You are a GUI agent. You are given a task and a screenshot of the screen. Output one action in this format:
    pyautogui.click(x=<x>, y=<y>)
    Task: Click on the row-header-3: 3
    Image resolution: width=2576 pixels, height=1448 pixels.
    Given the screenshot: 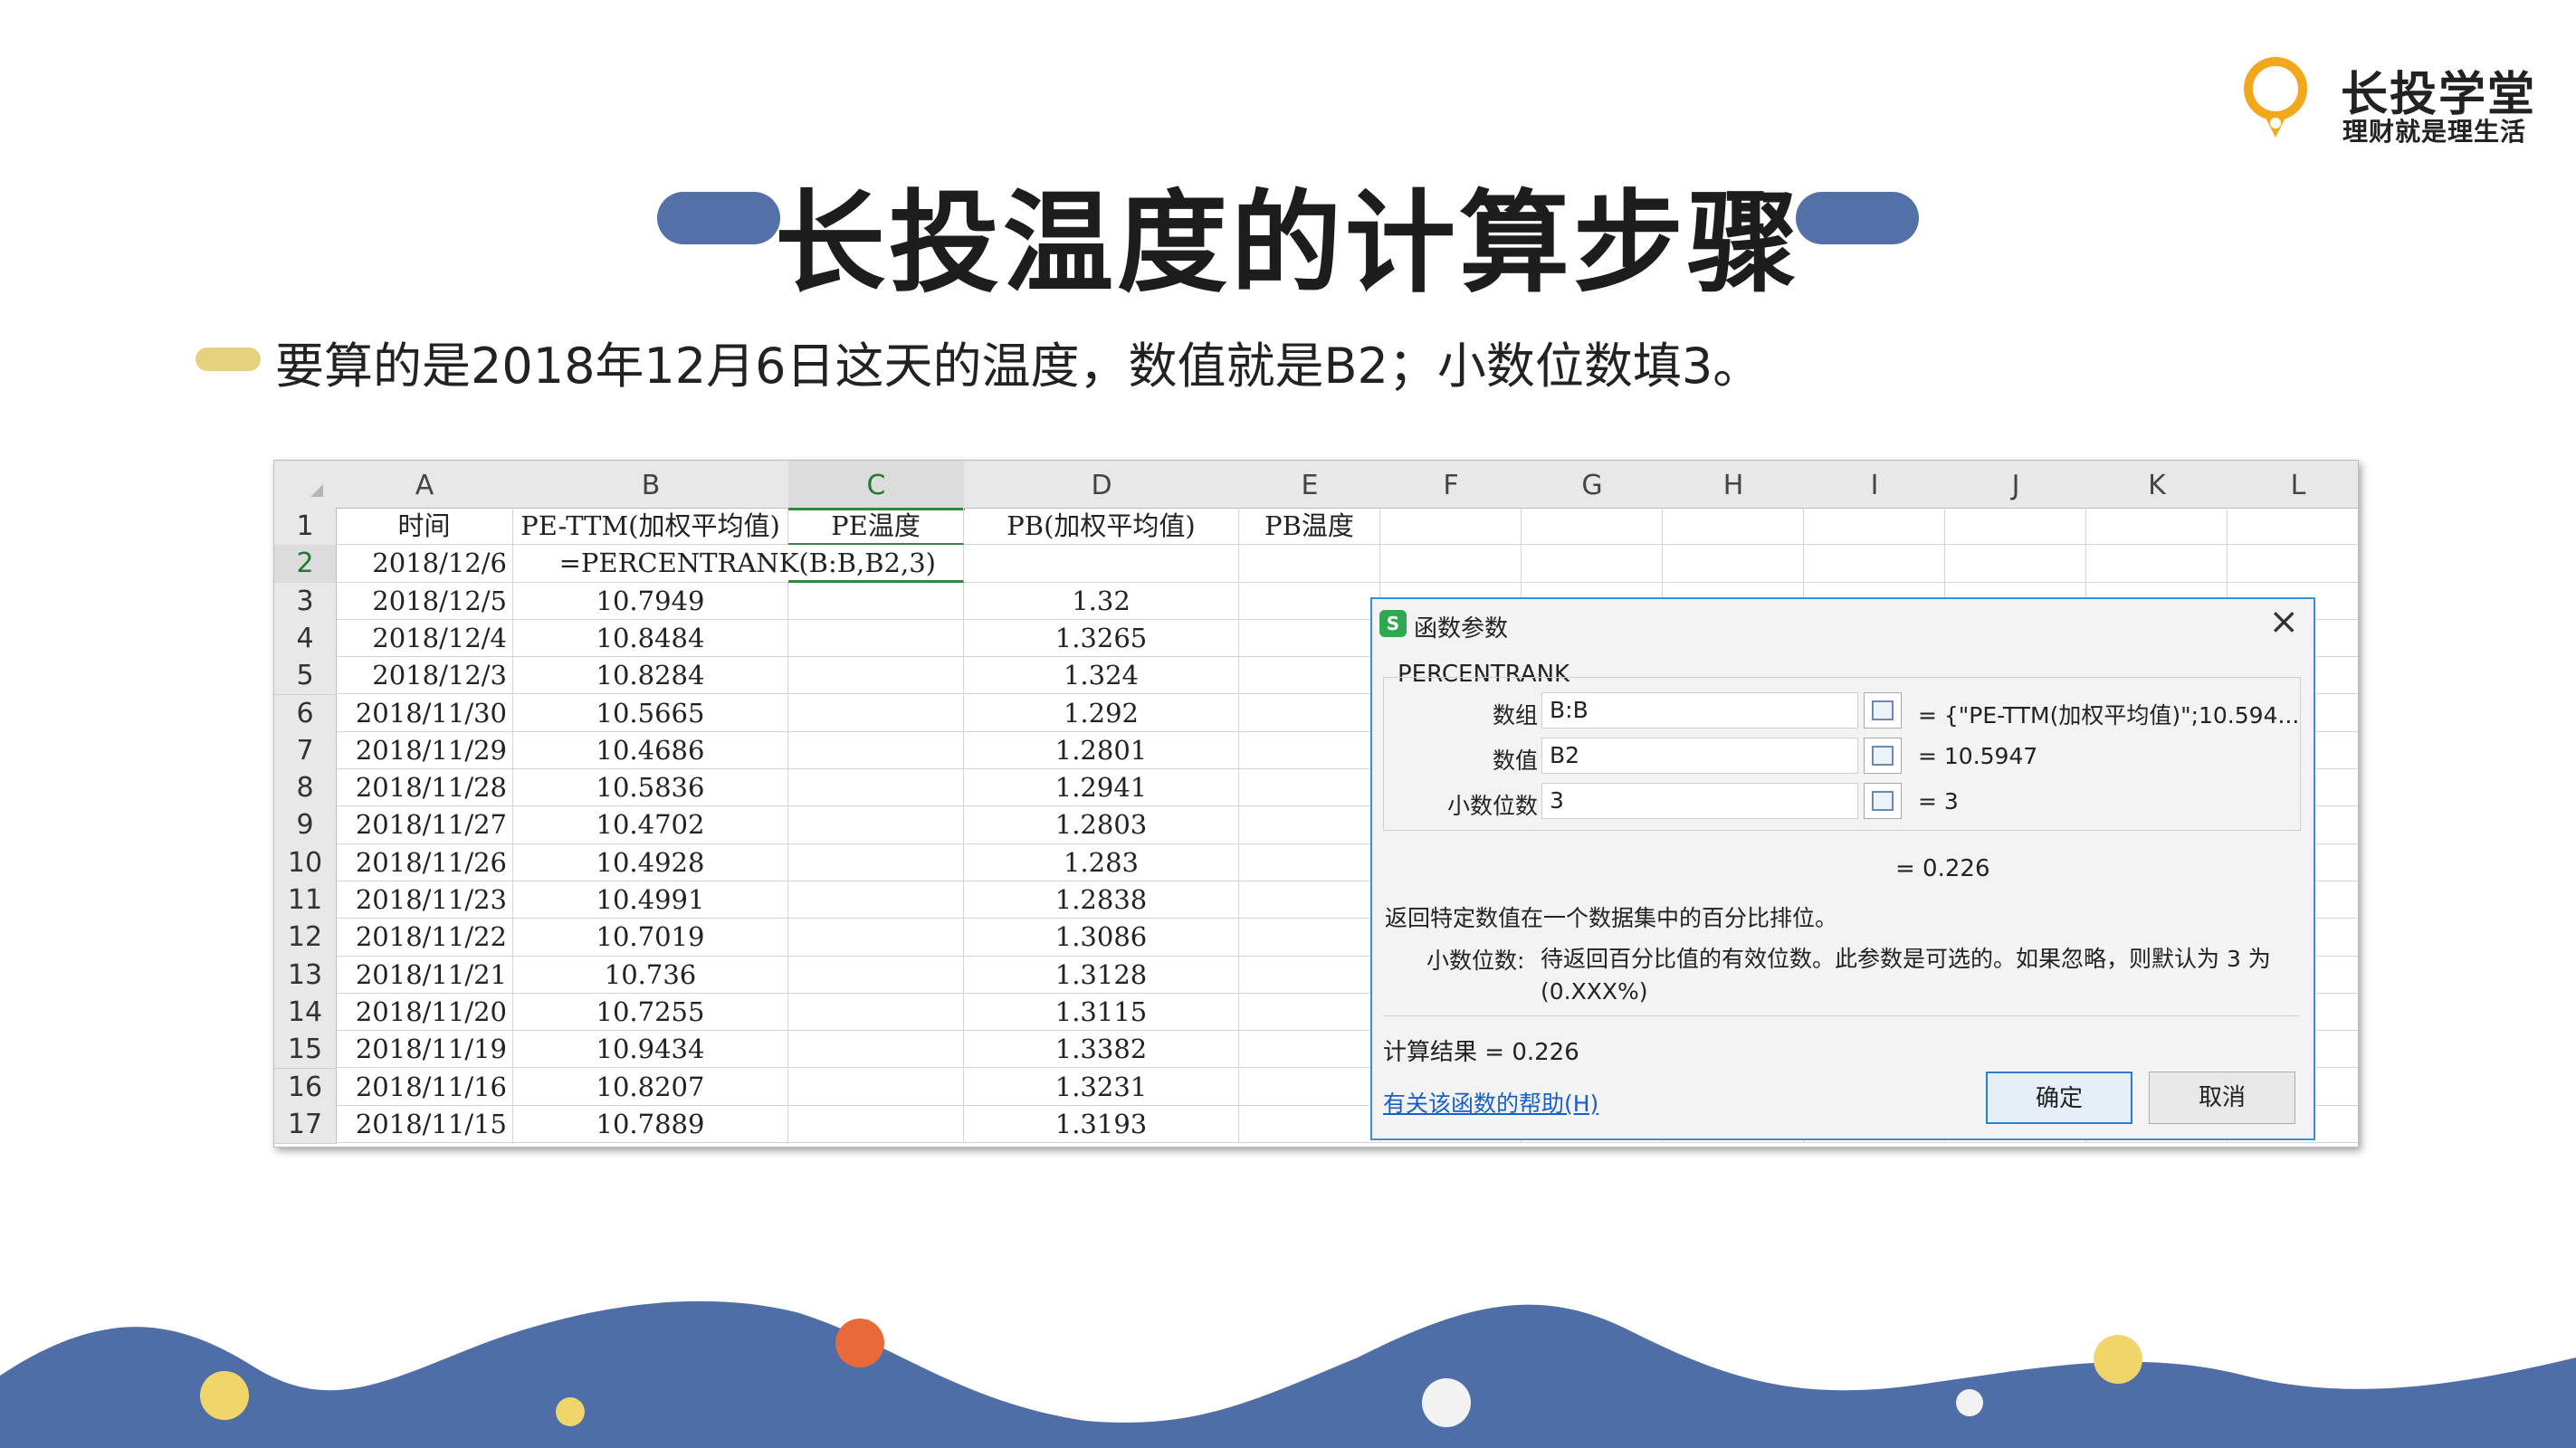 What is the action you would take?
    pyautogui.click(x=306, y=601)
    